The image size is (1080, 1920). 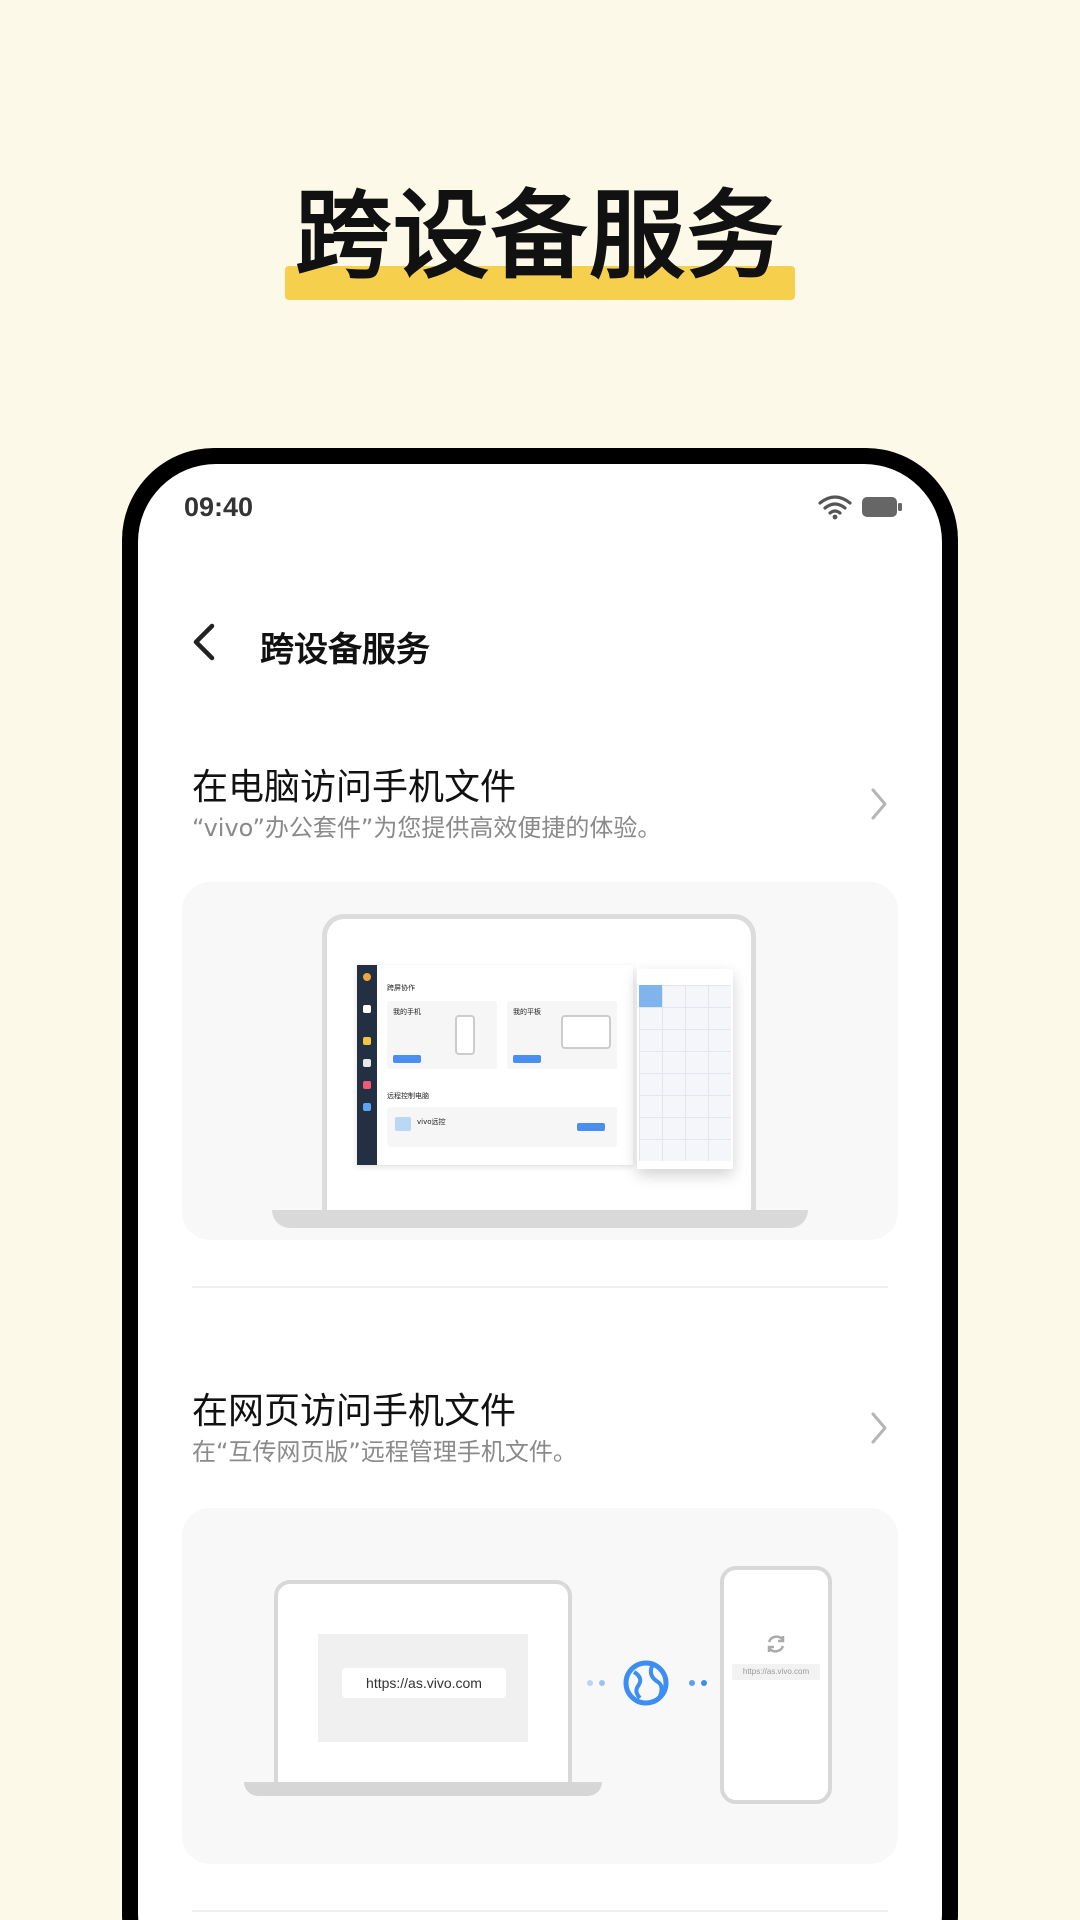 I want to click on laptop-url: https://as.vivo.com, so click(x=424, y=1683).